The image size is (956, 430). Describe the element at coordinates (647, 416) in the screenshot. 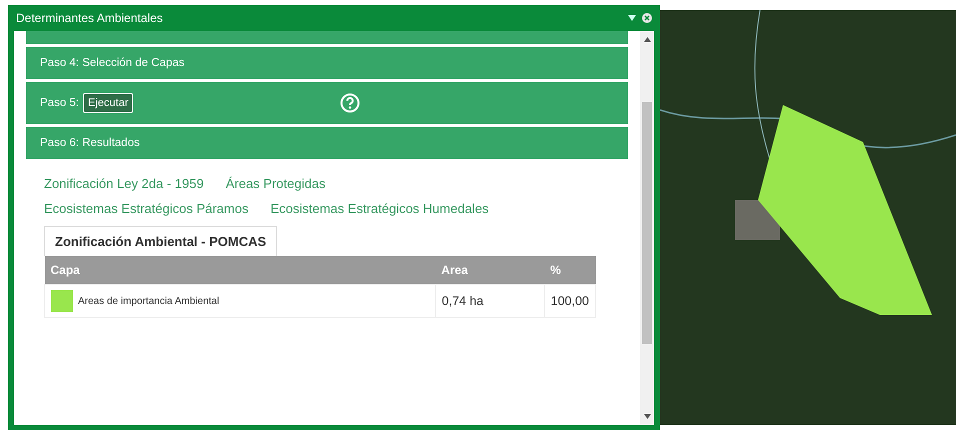

I see `scroll-down-icon` at that location.